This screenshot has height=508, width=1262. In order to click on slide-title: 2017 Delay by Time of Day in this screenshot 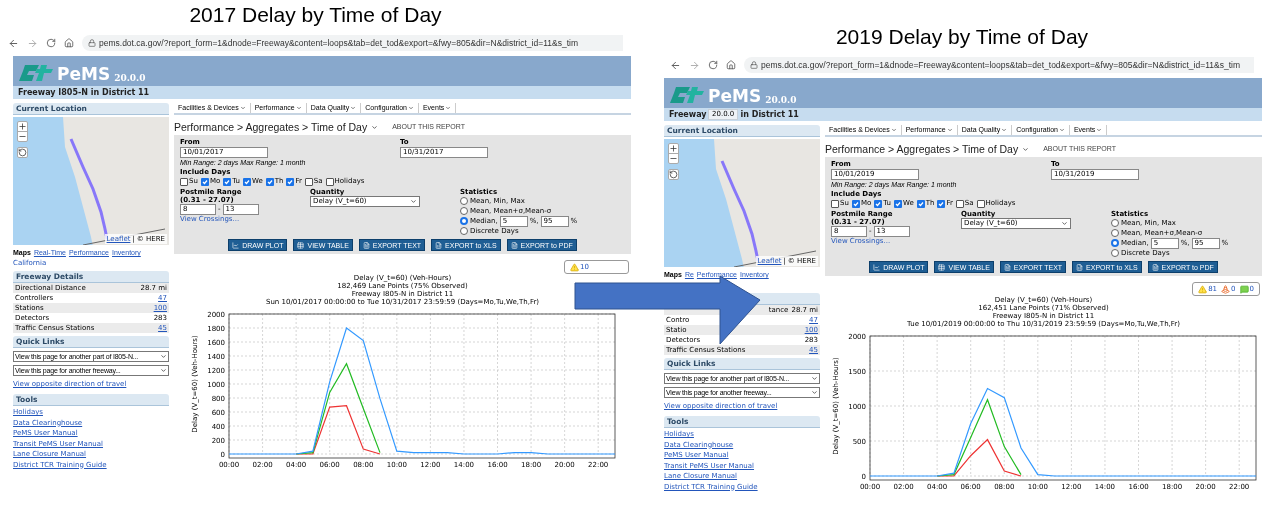, I will do `click(315, 15)`.